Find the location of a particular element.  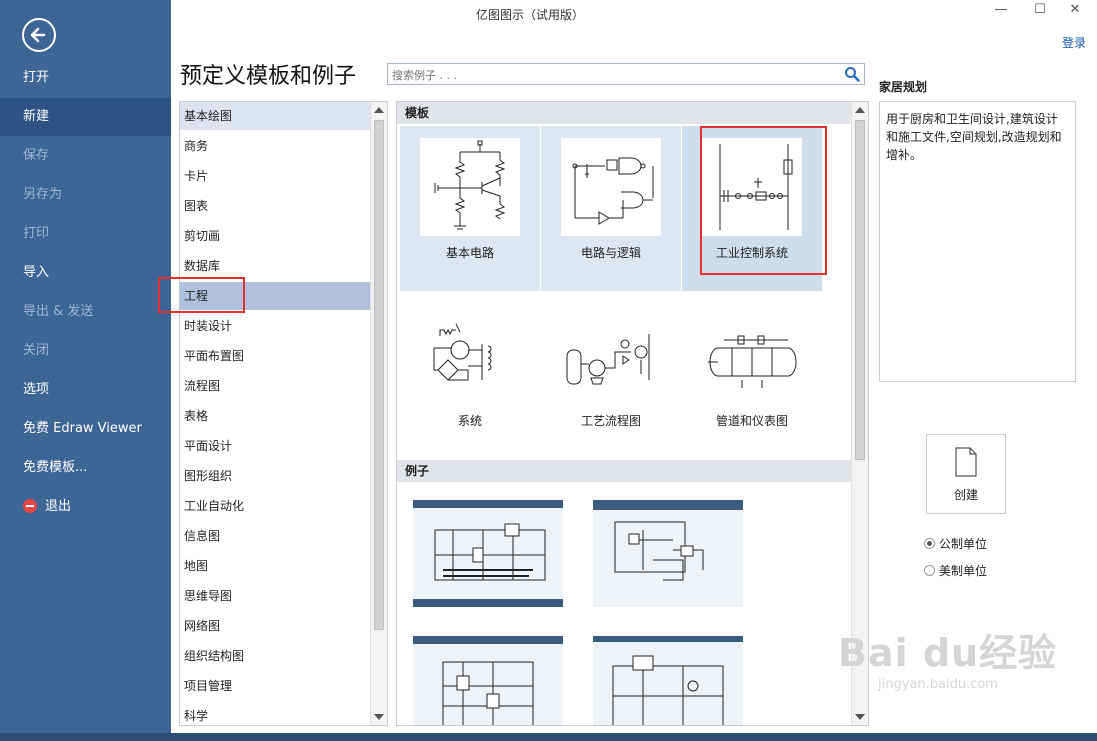

category-item-selected: 工程 is located at coordinates (275, 296).